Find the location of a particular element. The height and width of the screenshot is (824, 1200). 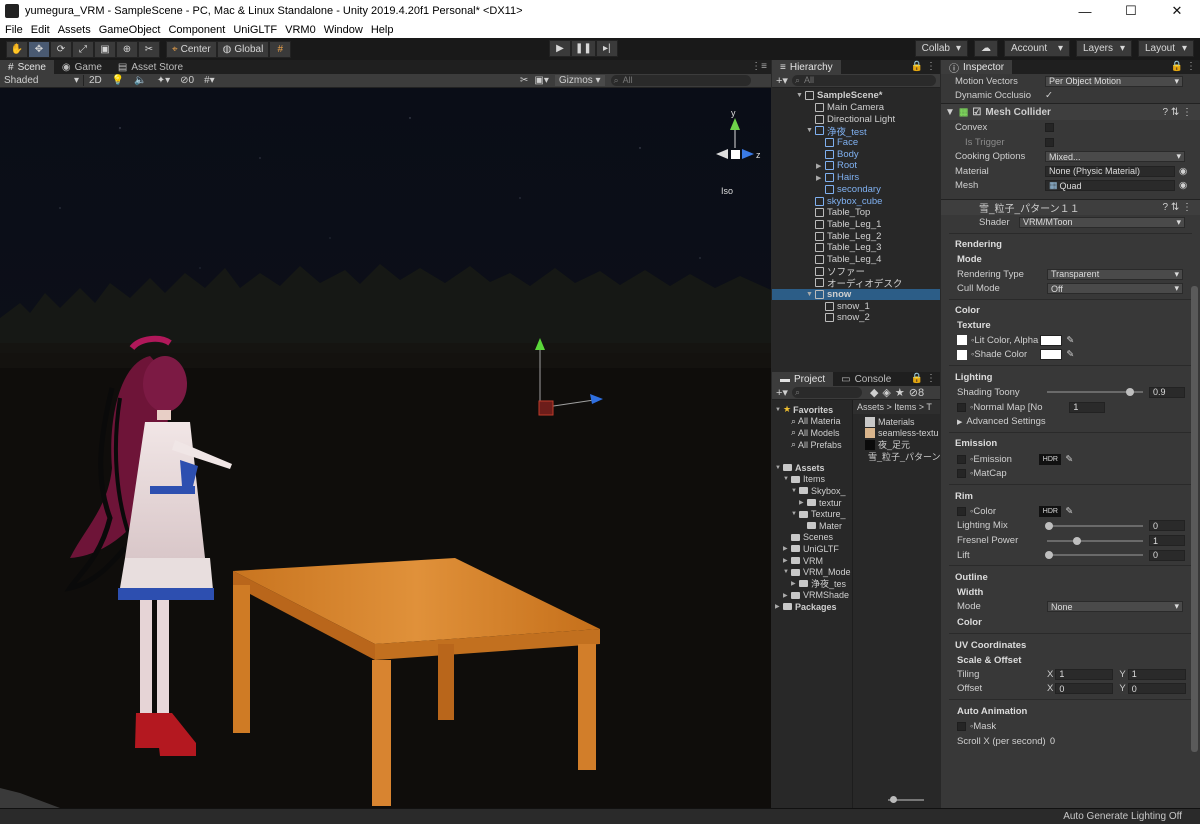

menu-file: File is located at coordinates (15, 30).